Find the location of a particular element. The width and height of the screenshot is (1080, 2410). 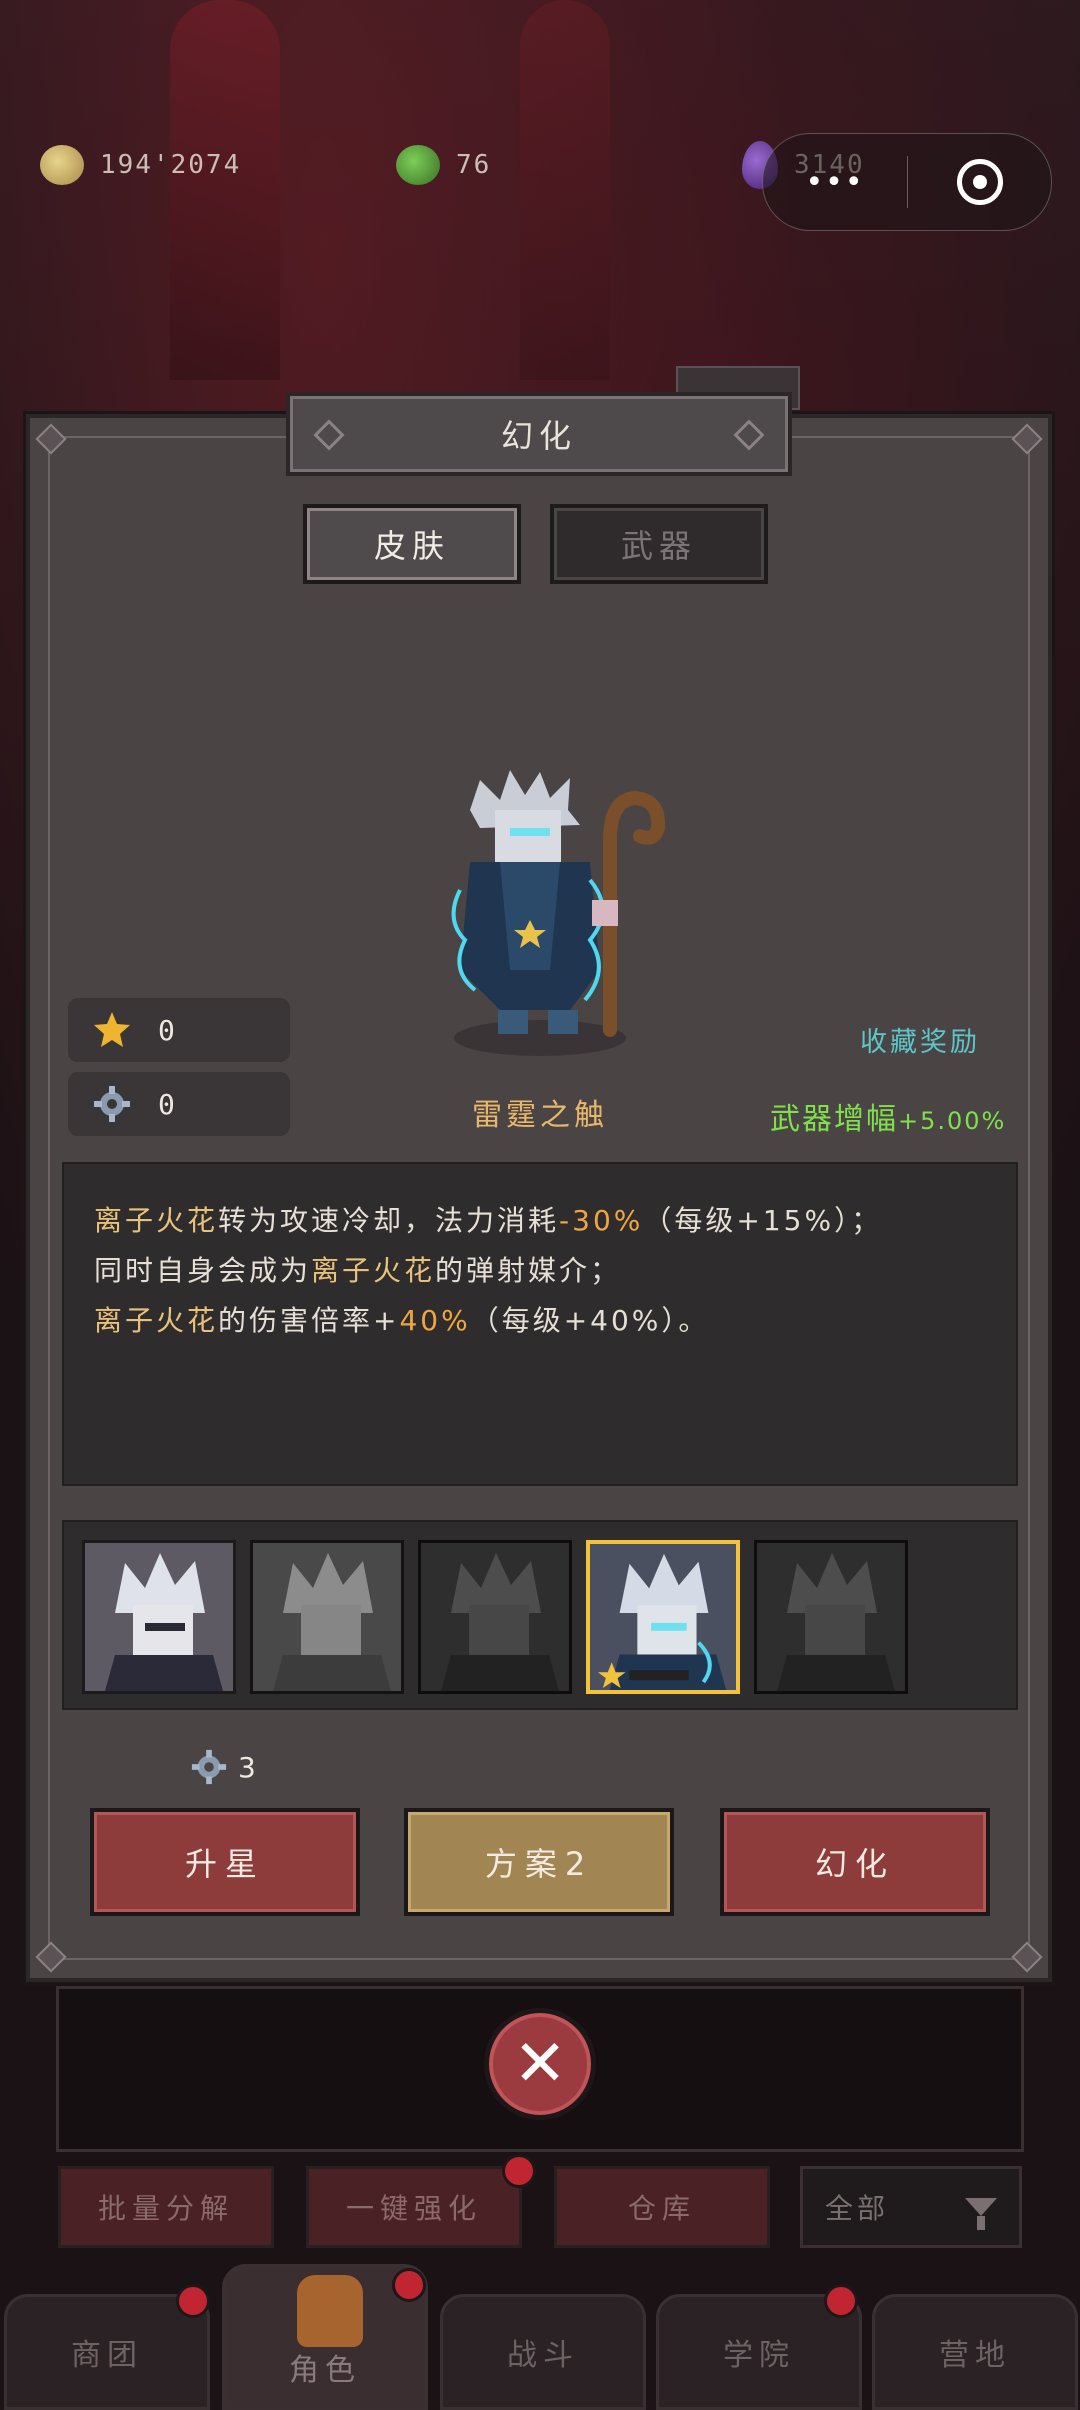

upgrade-cost: 3 is located at coordinates (223, 1767).